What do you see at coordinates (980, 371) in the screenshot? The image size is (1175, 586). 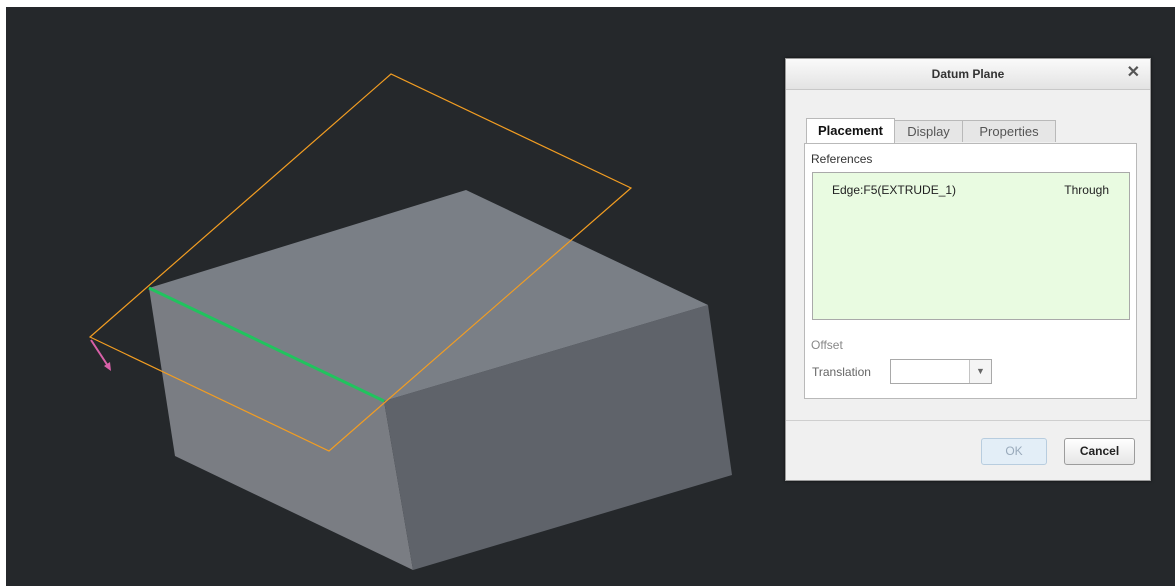 I see `chevron-down-icon: ▼` at bounding box center [980, 371].